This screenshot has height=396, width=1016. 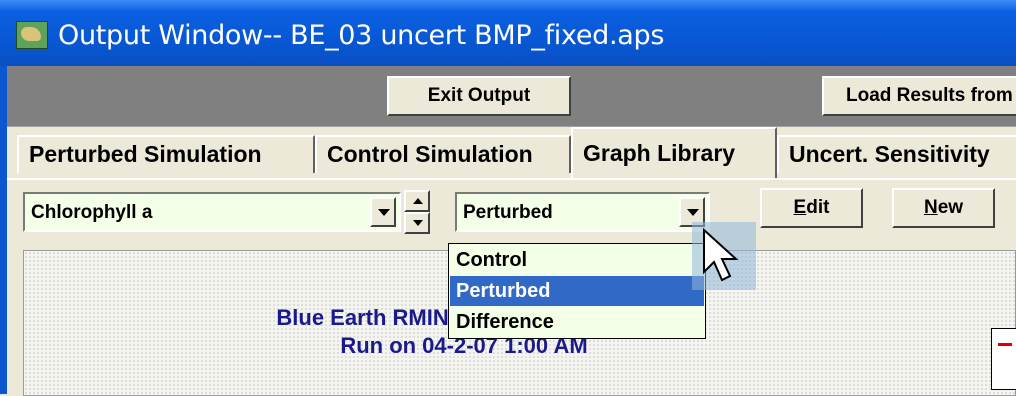 I want to click on dropdown-option-perturbed: Perturbed, so click(x=577, y=291).